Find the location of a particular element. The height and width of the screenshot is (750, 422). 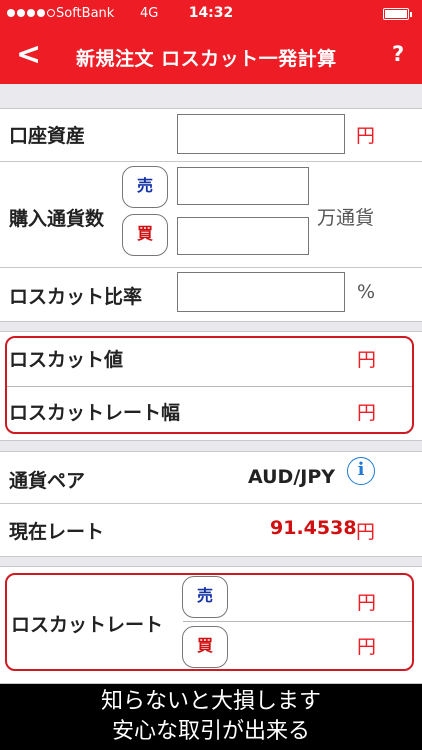

page-title: 新規注文 ロスカット一発計算 is located at coordinates (206, 59).